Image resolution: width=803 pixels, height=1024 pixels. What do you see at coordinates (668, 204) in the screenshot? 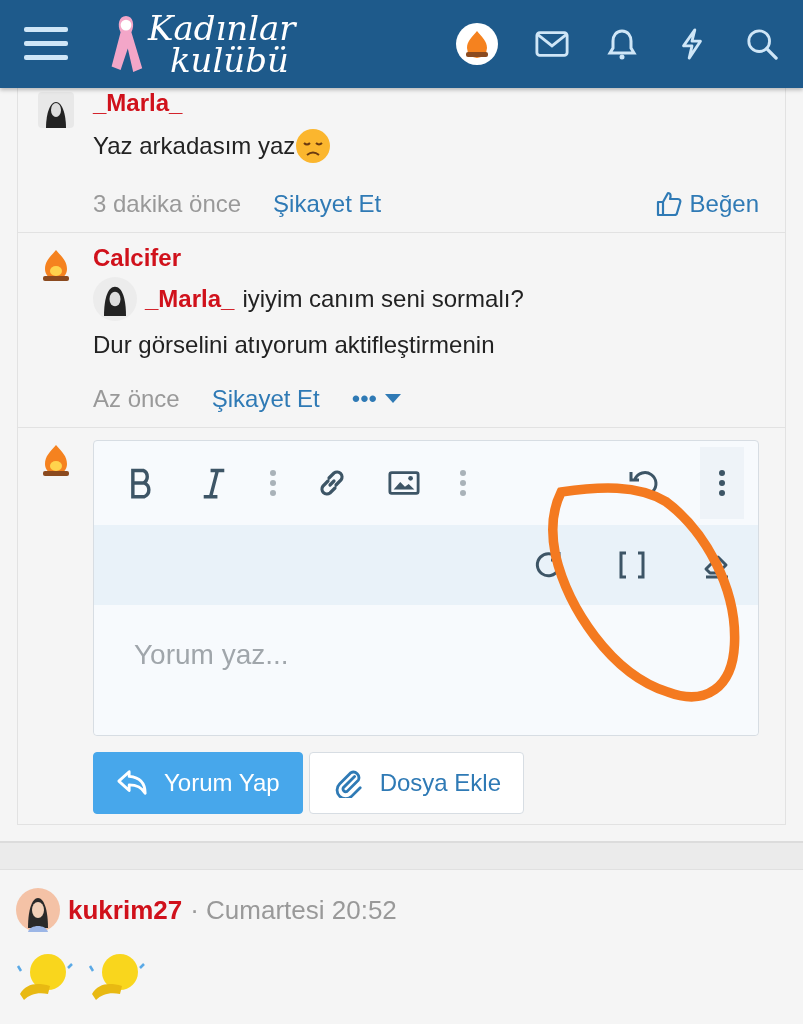
I see `thumbs-up-icon` at bounding box center [668, 204].